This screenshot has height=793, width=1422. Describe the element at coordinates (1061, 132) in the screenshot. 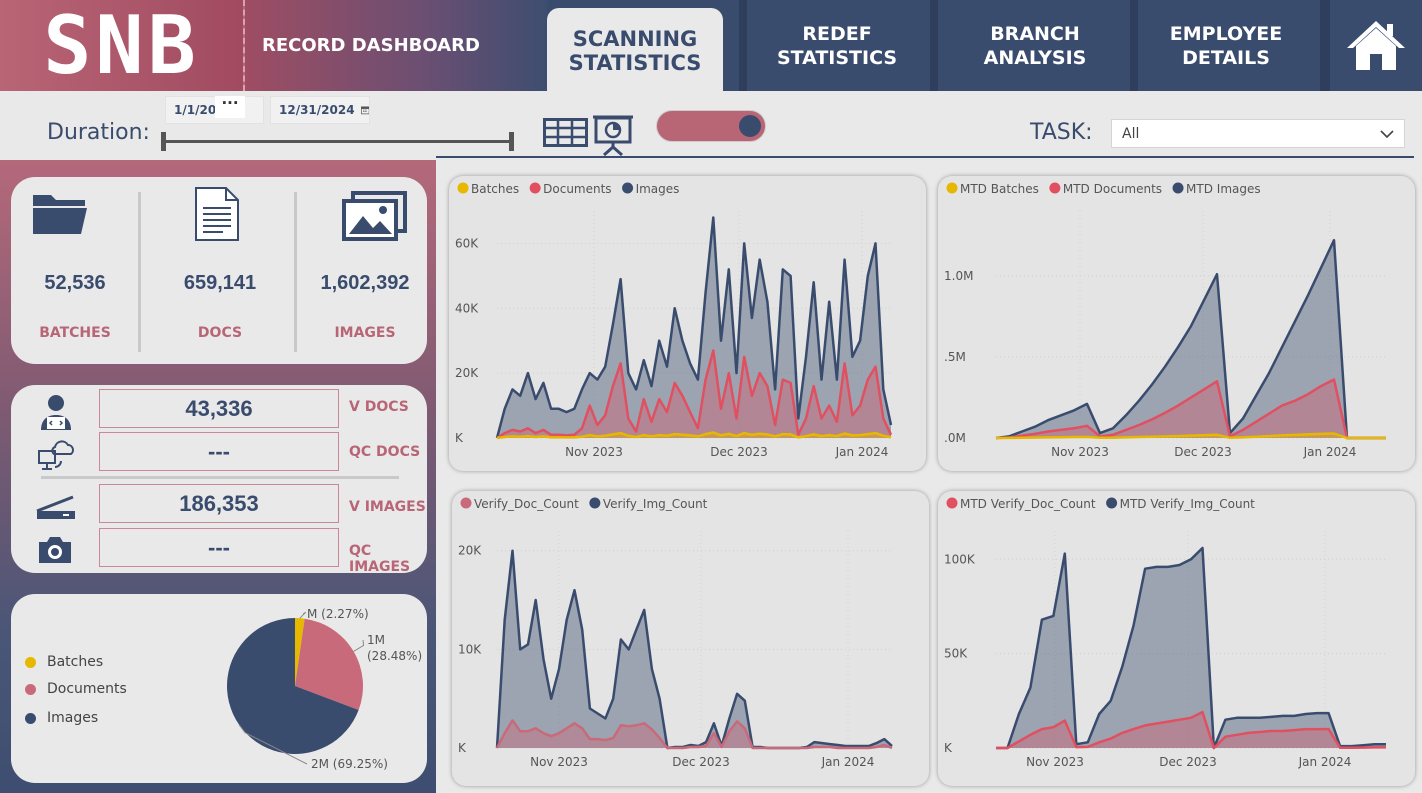

I see `task-label: TASK:` at that location.